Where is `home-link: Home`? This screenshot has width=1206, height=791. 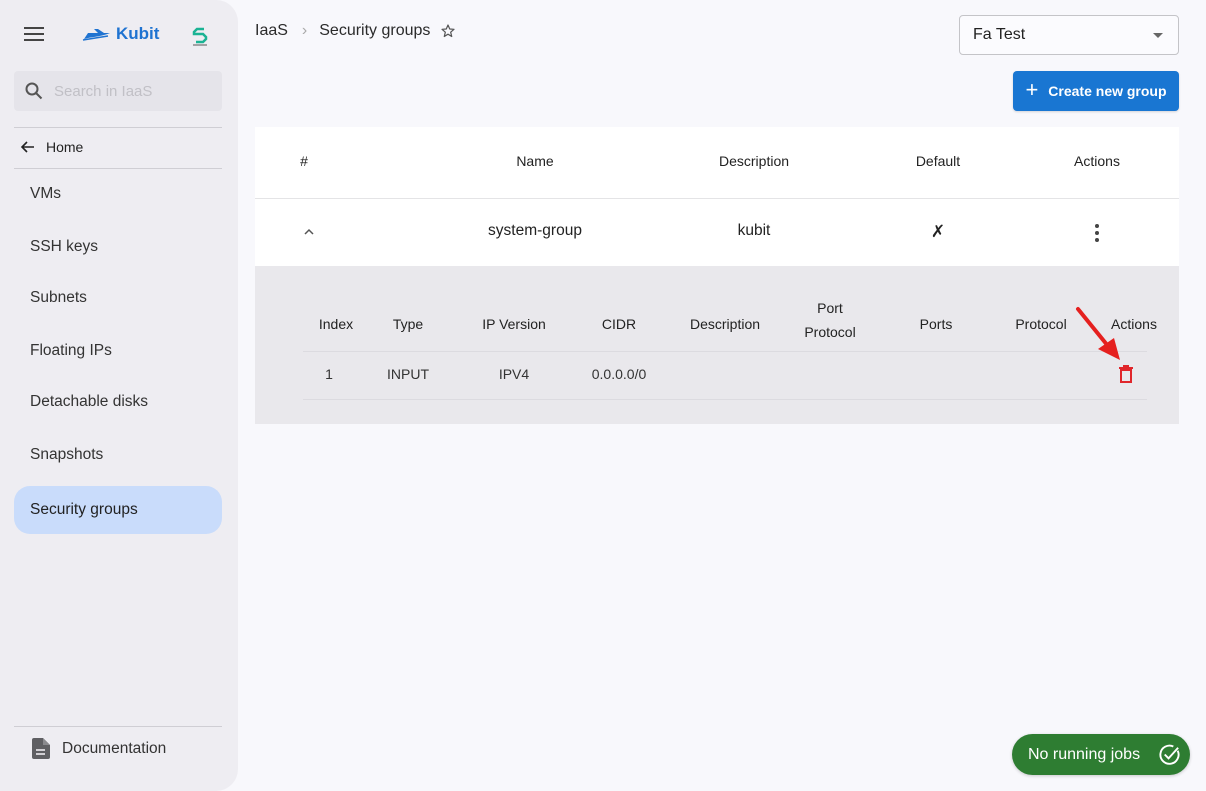
home-link: Home is located at coordinates (51, 147).